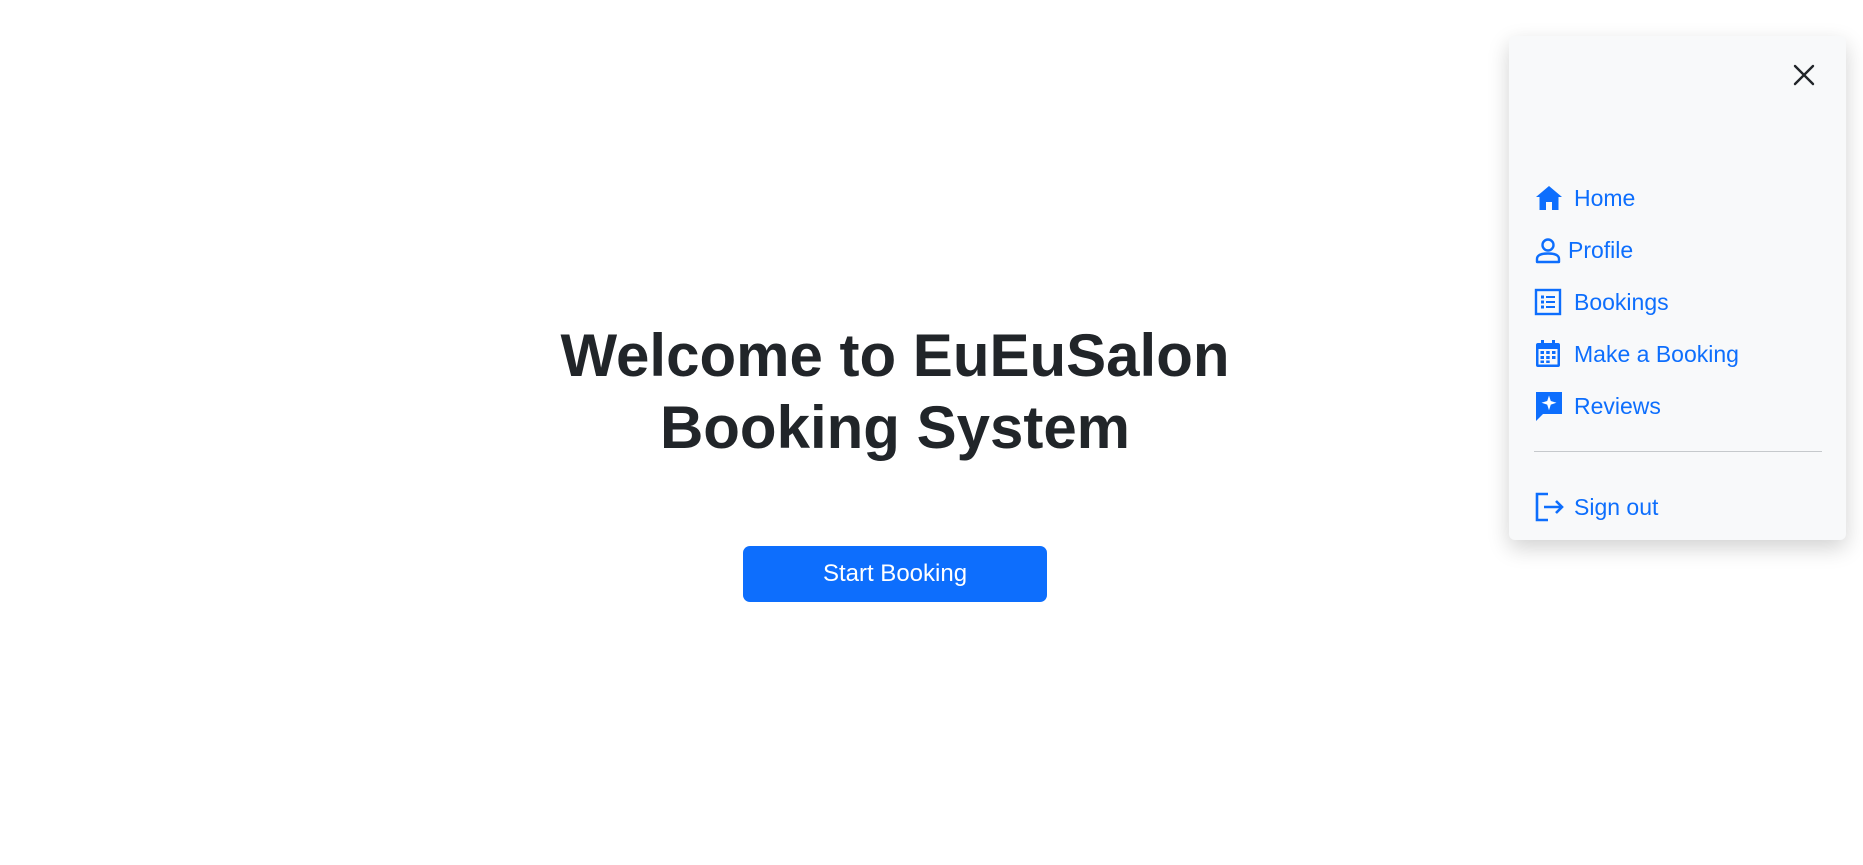 Image resolution: width=1863 pixels, height=865 pixels. I want to click on sign-out-button: Sign out, so click(1679, 507).